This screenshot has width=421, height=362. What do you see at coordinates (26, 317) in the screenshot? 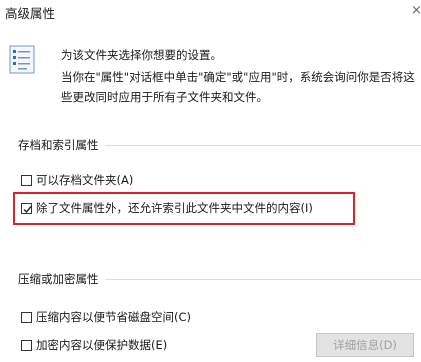
I see `compress-checkbox` at bounding box center [26, 317].